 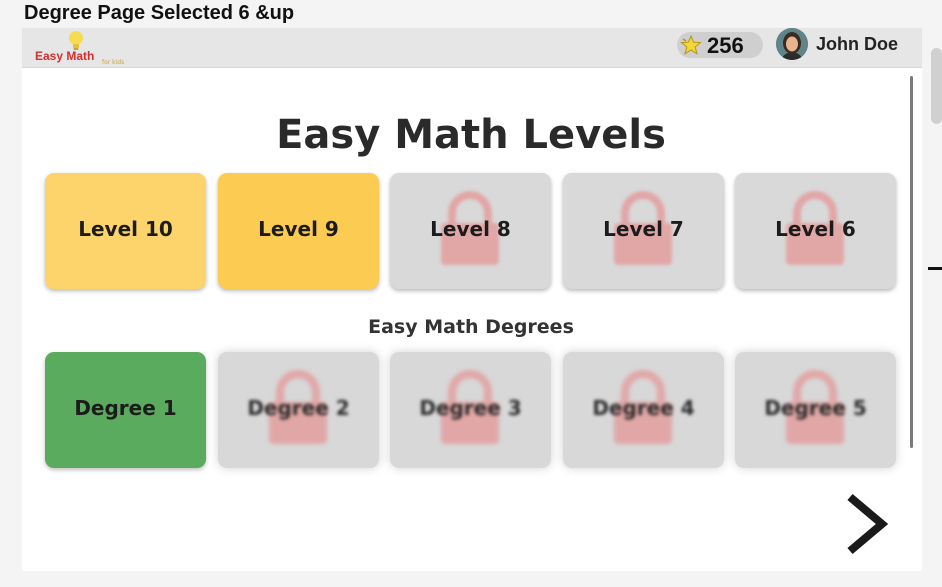 I want to click on app-logo: Easy Math for kids, so click(x=87, y=48).